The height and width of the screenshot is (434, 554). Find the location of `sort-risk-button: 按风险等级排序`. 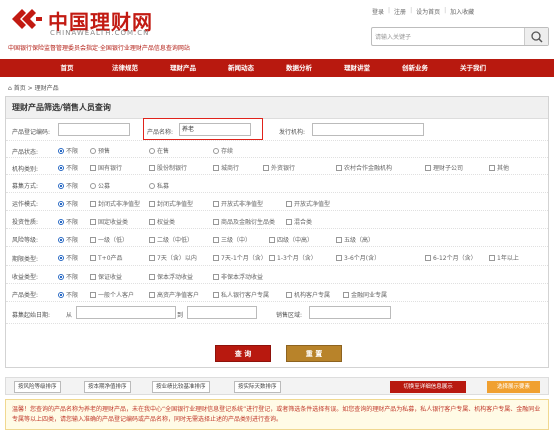

sort-risk-button: 按风险等级排序 is located at coordinates (37, 387).